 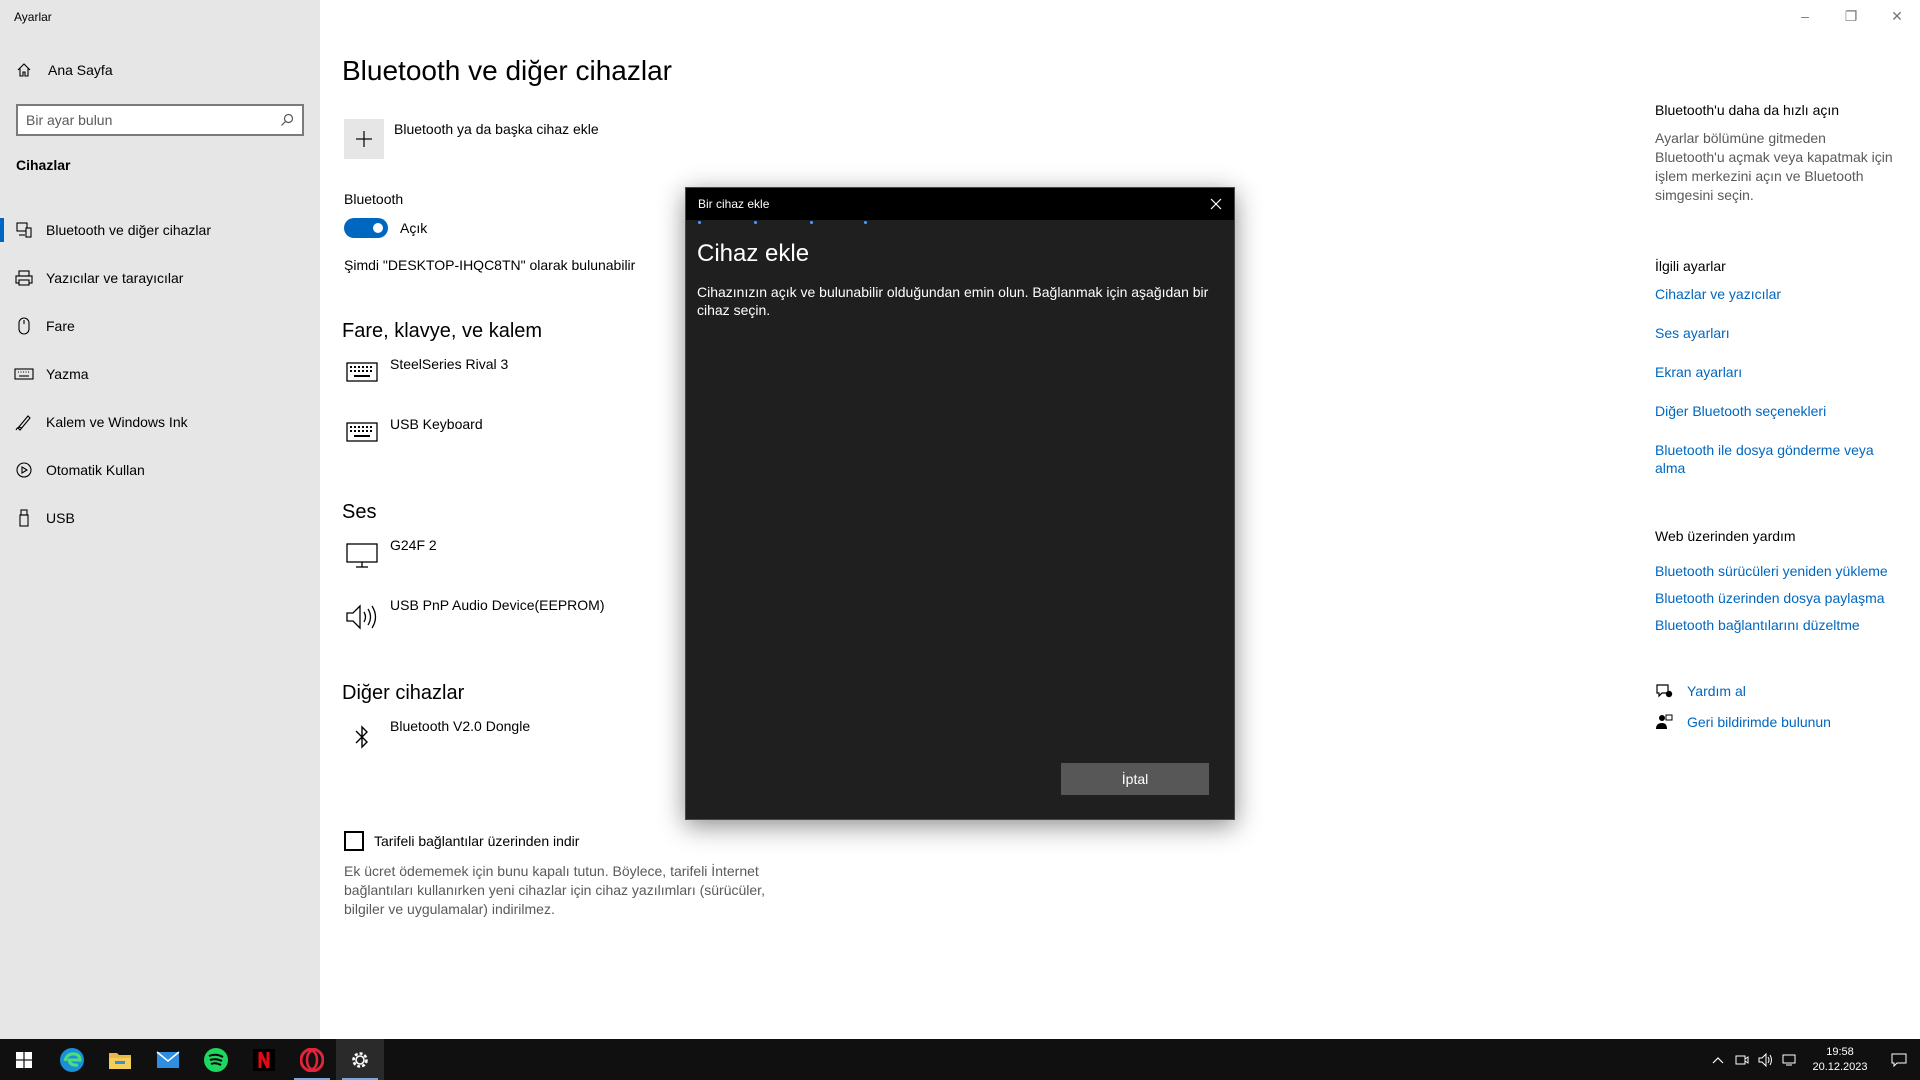 I want to click on device-item: USB PnP Audio Device(EEPROM), so click(x=474, y=615).